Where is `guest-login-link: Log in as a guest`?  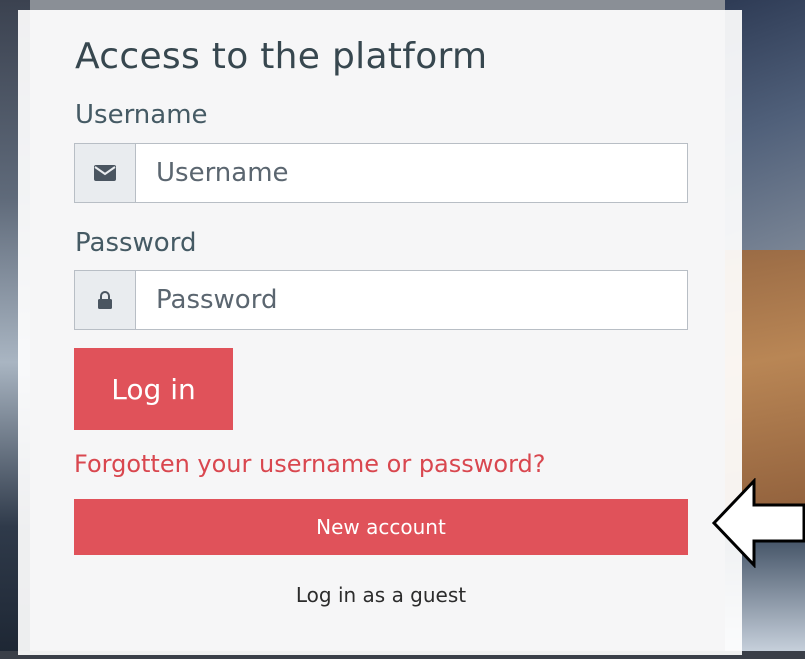 guest-login-link: Log in as a guest is located at coordinates (381, 595).